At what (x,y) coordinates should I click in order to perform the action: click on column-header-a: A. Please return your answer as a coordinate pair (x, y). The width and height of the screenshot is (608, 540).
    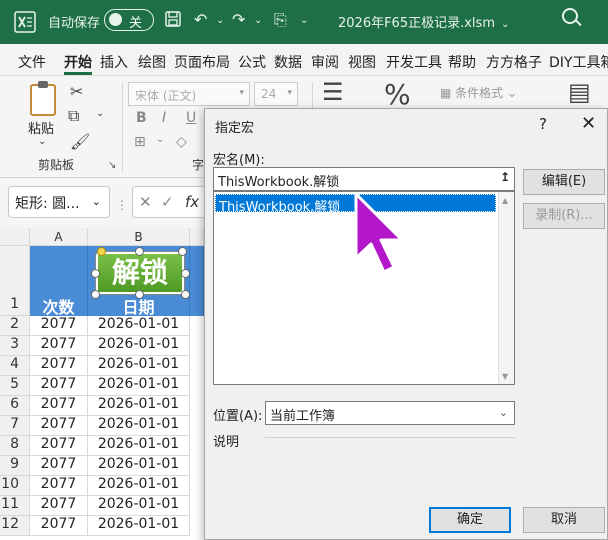
    Looking at the image, I should click on (59, 237).